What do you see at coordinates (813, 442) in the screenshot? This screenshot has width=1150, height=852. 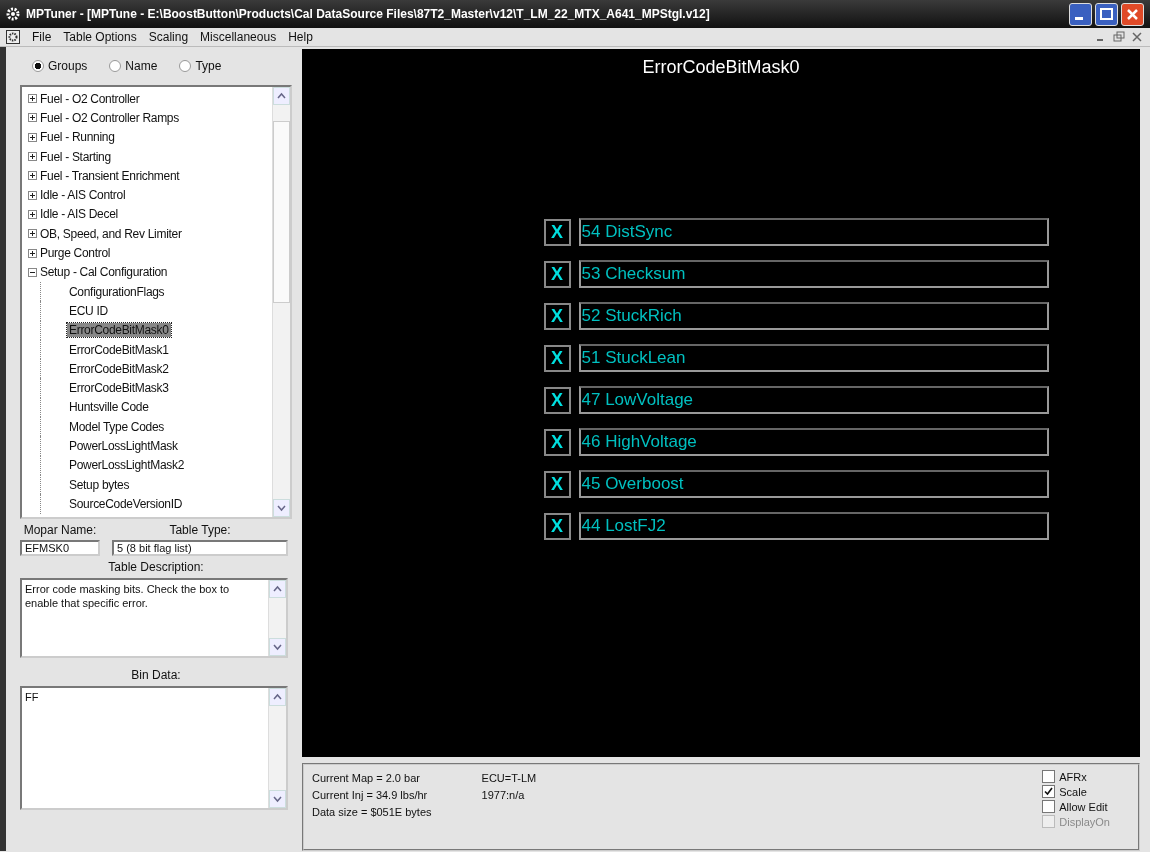 I see `flag-label: 46 HighVoltage` at bounding box center [813, 442].